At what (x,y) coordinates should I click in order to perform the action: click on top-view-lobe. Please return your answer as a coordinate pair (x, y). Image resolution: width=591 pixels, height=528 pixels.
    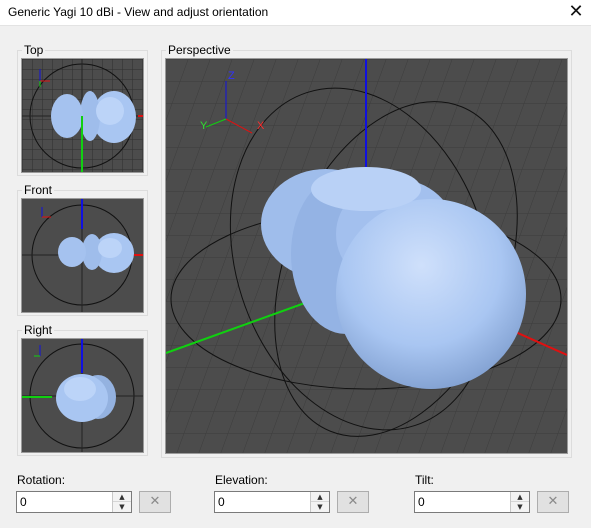
    Looking at the image, I should click on (93, 117).